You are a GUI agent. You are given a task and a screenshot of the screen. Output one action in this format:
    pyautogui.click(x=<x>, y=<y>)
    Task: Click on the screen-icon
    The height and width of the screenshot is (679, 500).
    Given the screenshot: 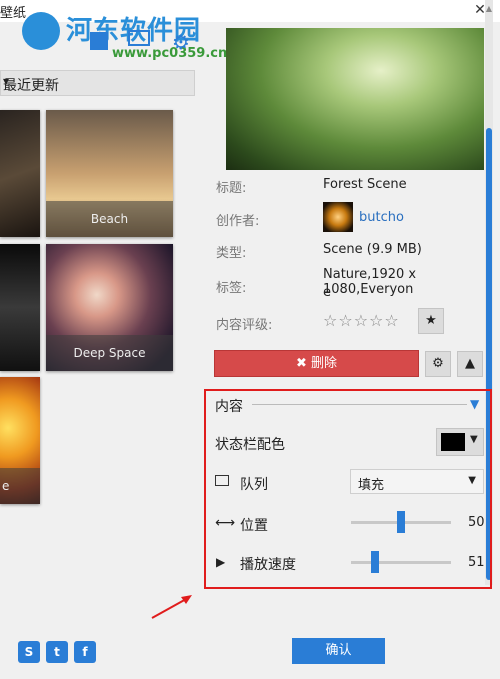 What is the action you would take?
    pyautogui.click(x=99, y=41)
    